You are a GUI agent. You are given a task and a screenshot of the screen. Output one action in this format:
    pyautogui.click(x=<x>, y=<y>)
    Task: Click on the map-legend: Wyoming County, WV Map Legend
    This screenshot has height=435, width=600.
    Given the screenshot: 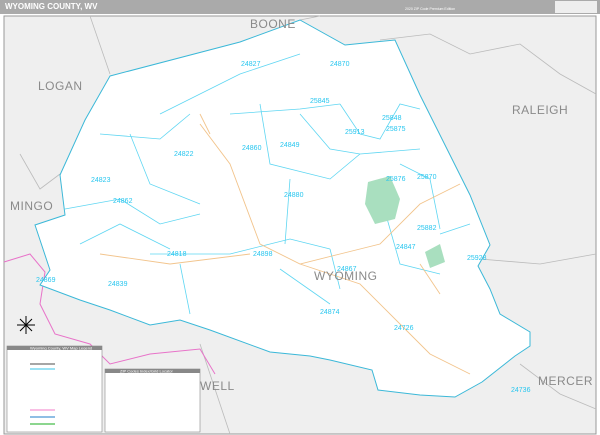 What is the action you would take?
    pyautogui.click(x=54, y=389)
    